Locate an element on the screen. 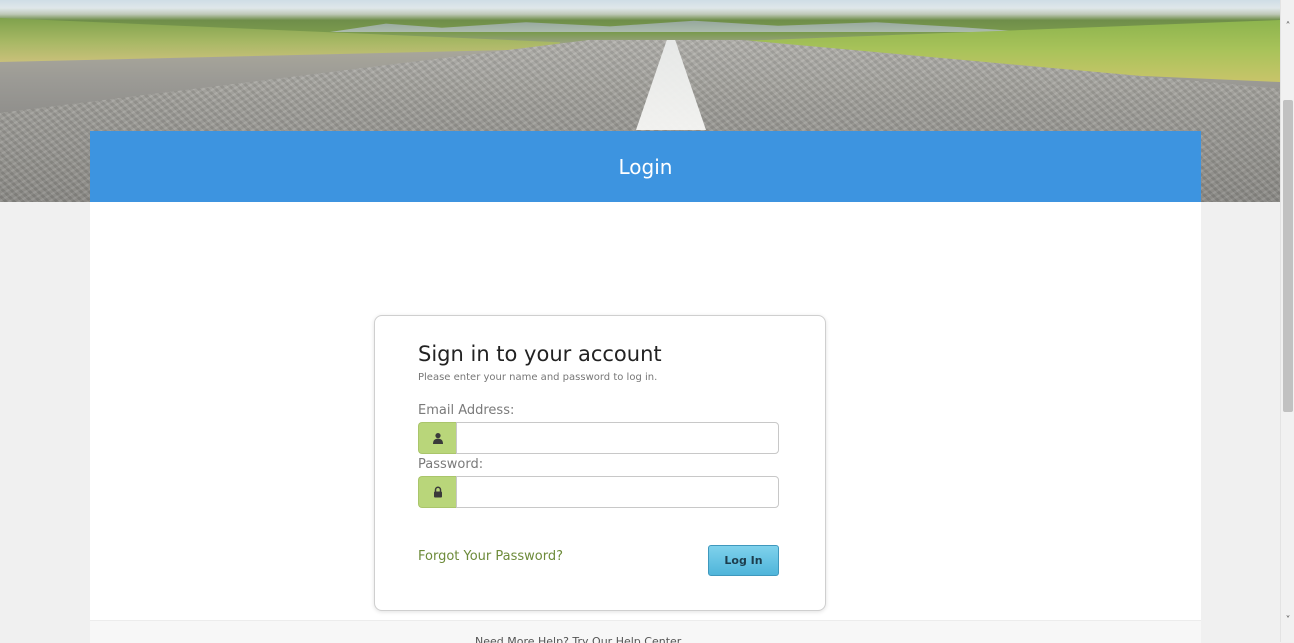 This screenshot has width=1294, height=643. scroll-down-icon: ˅ is located at coordinates (1287, 620).